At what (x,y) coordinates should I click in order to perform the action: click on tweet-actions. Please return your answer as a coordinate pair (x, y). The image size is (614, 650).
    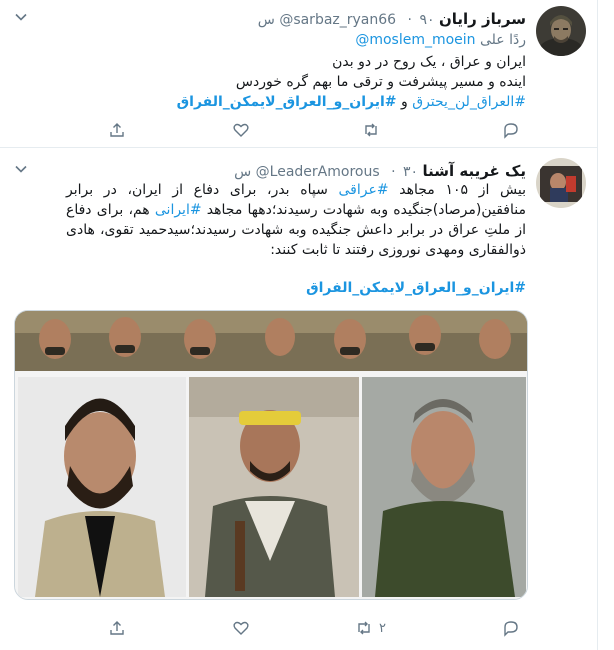
    Looking at the image, I should click on (316, 130).